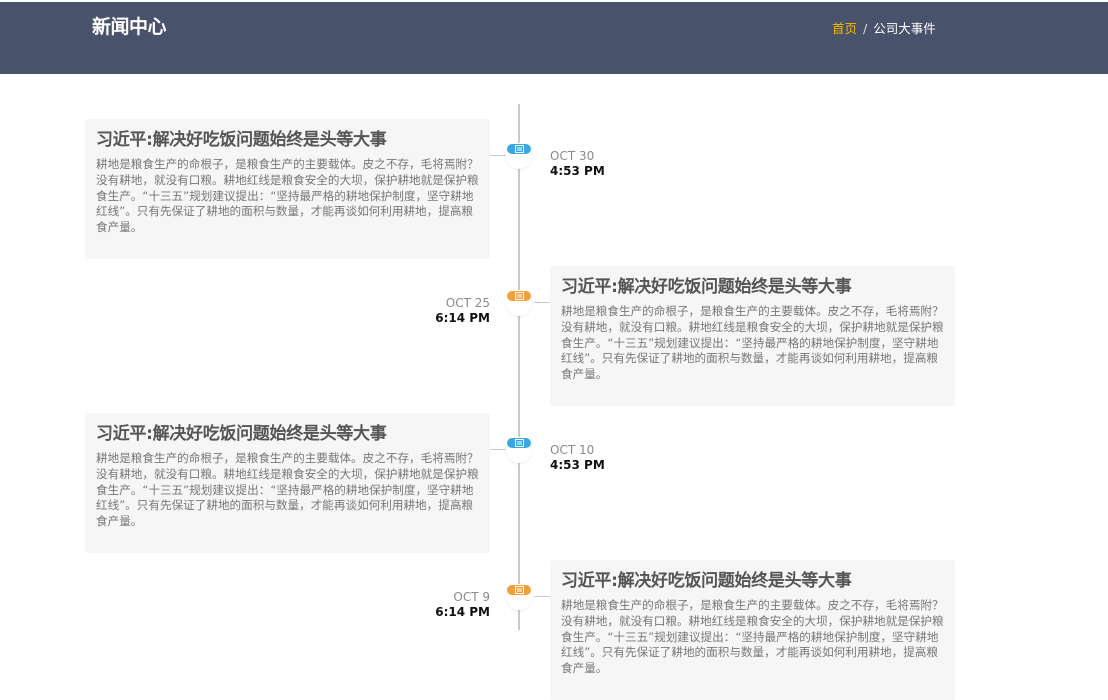  What do you see at coordinates (467, 303) in the screenshot?
I see `date-label: OCT 25` at bounding box center [467, 303].